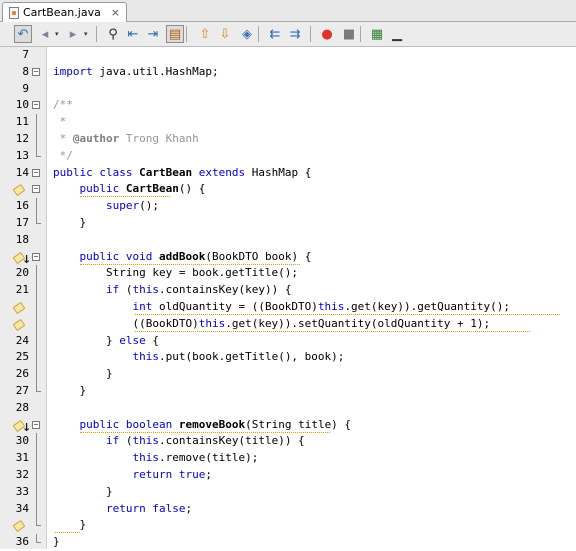 This screenshot has height=551, width=576. Describe the element at coordinates (205, 34) in the screenshot. I see `previous-bookmark-button: ⇧` at that location.